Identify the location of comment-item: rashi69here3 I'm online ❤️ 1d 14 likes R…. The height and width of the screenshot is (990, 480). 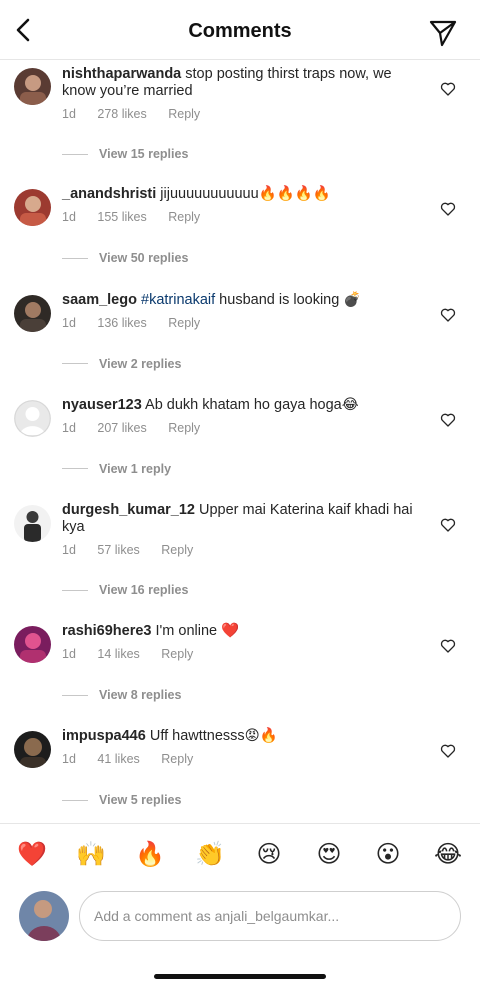
(240, 656).